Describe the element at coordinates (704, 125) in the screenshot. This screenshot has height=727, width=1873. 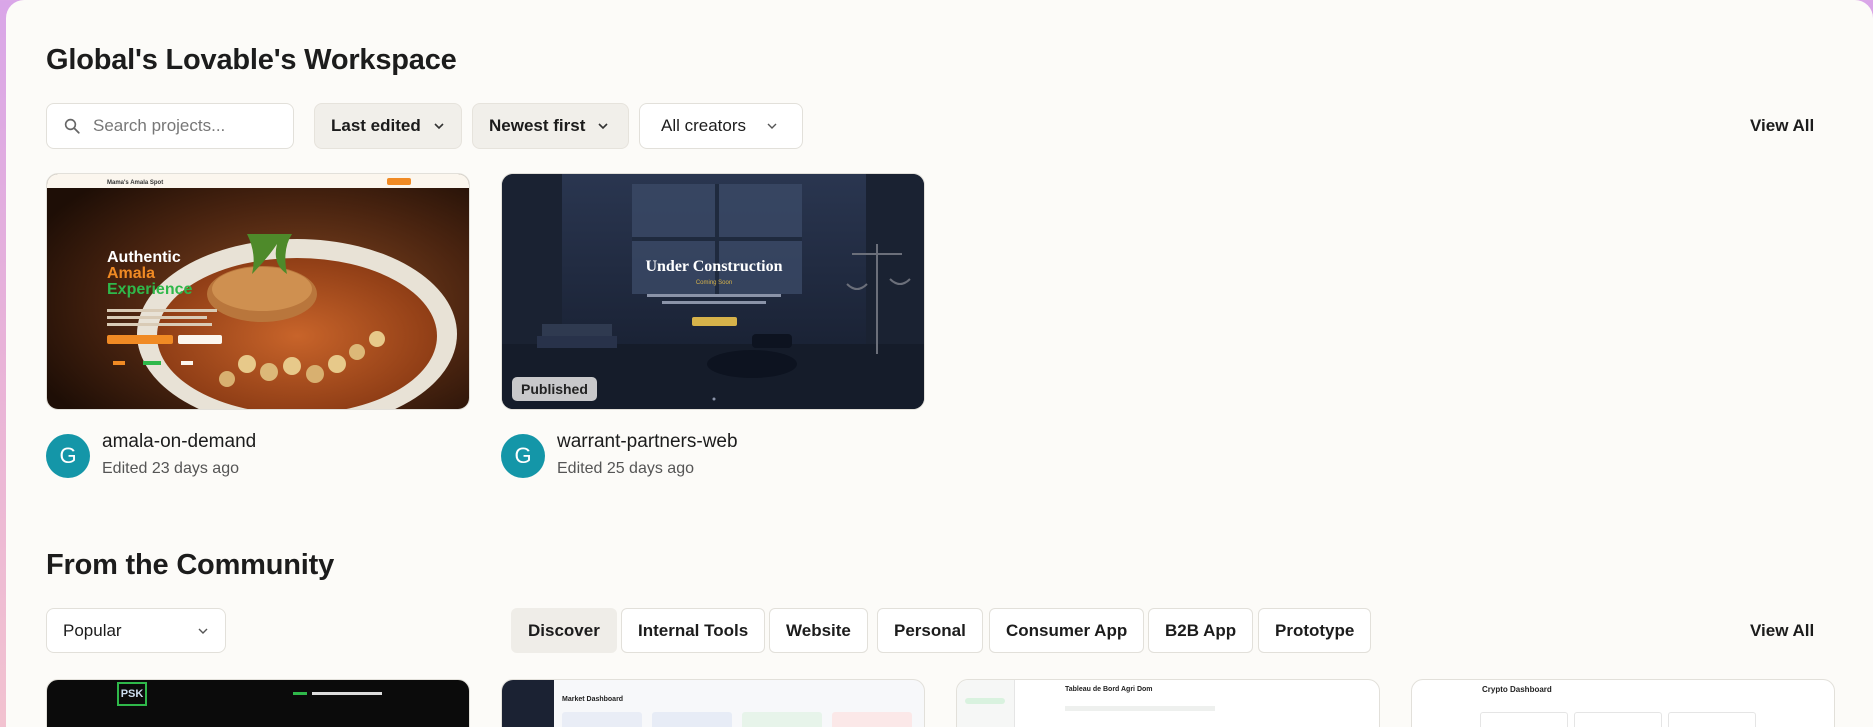
I see `creators-label: All creators` at that location.